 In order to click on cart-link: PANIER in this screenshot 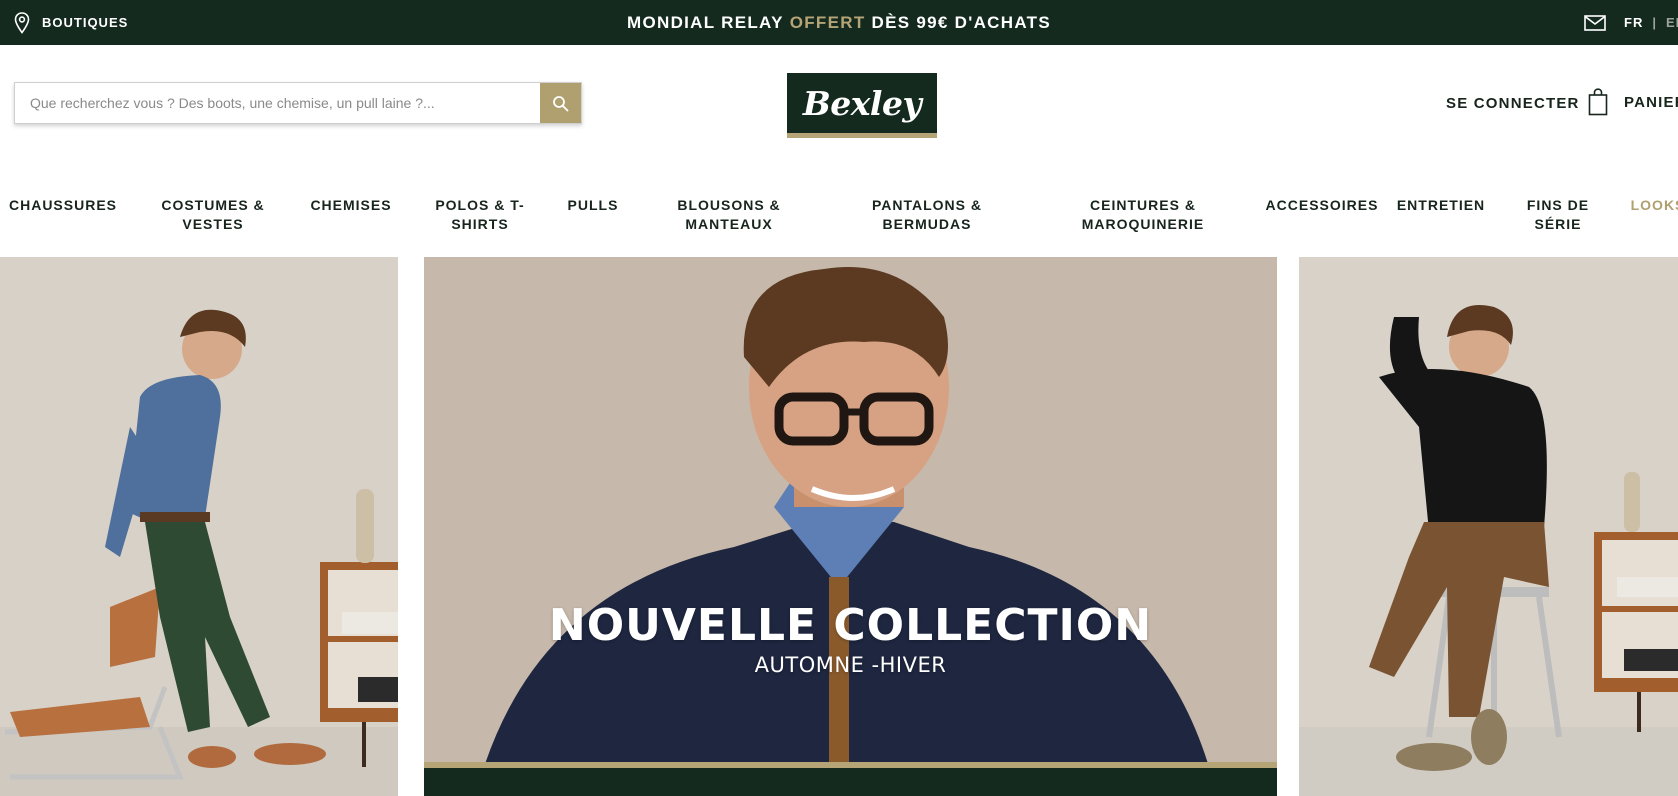, I will do `click(1633, 102)`.